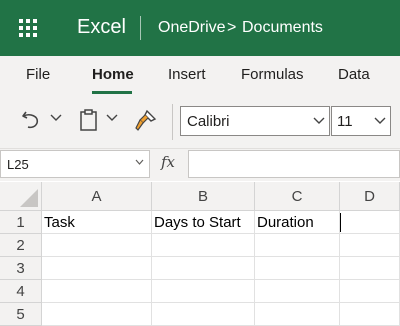 The image size is (400, 326). I want to click on select-all-triangle-icon, so click(29, 198).